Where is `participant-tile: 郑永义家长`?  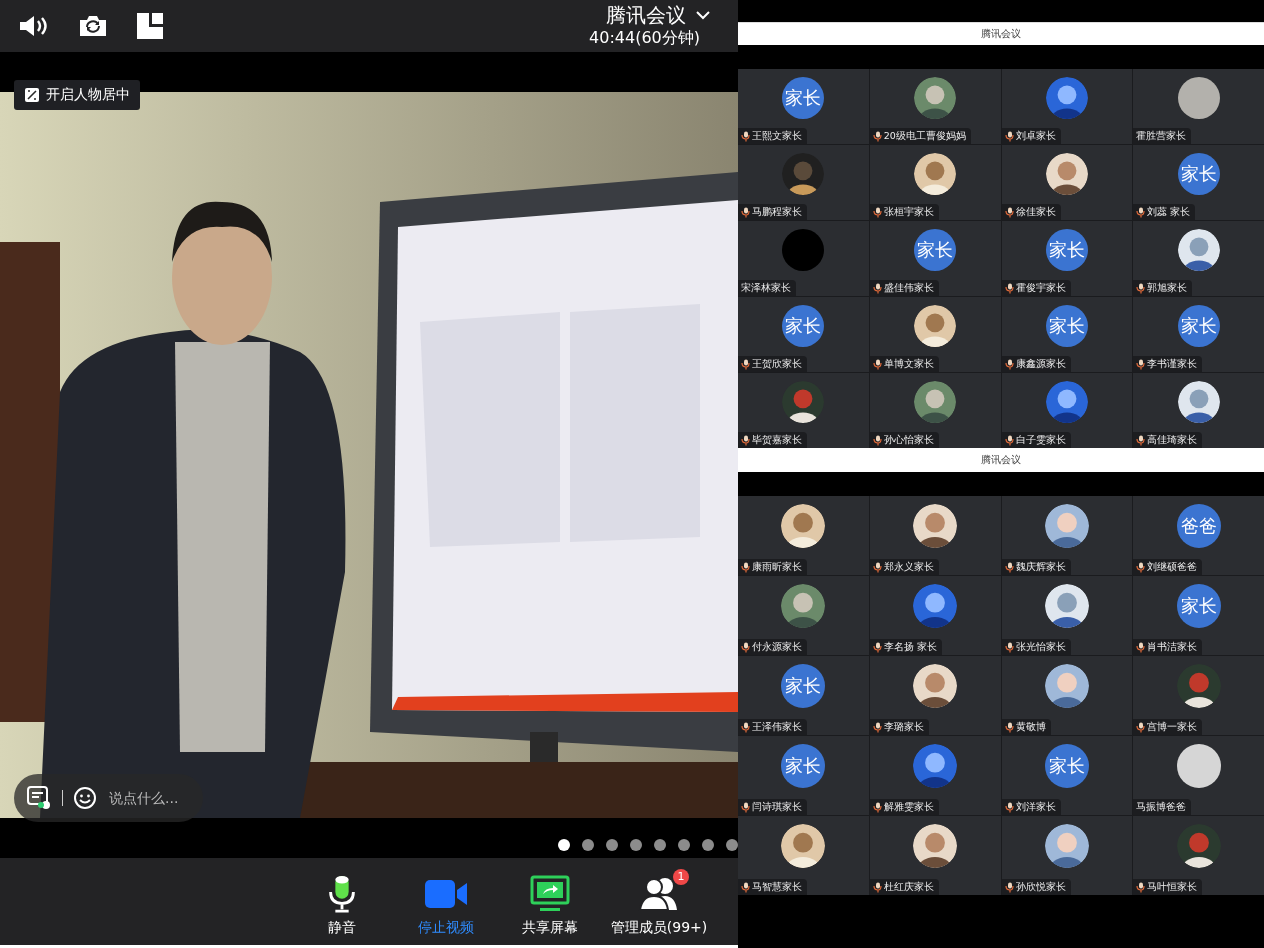
participant-tile: 郑永义家长 is located at coordinates (935, 535).